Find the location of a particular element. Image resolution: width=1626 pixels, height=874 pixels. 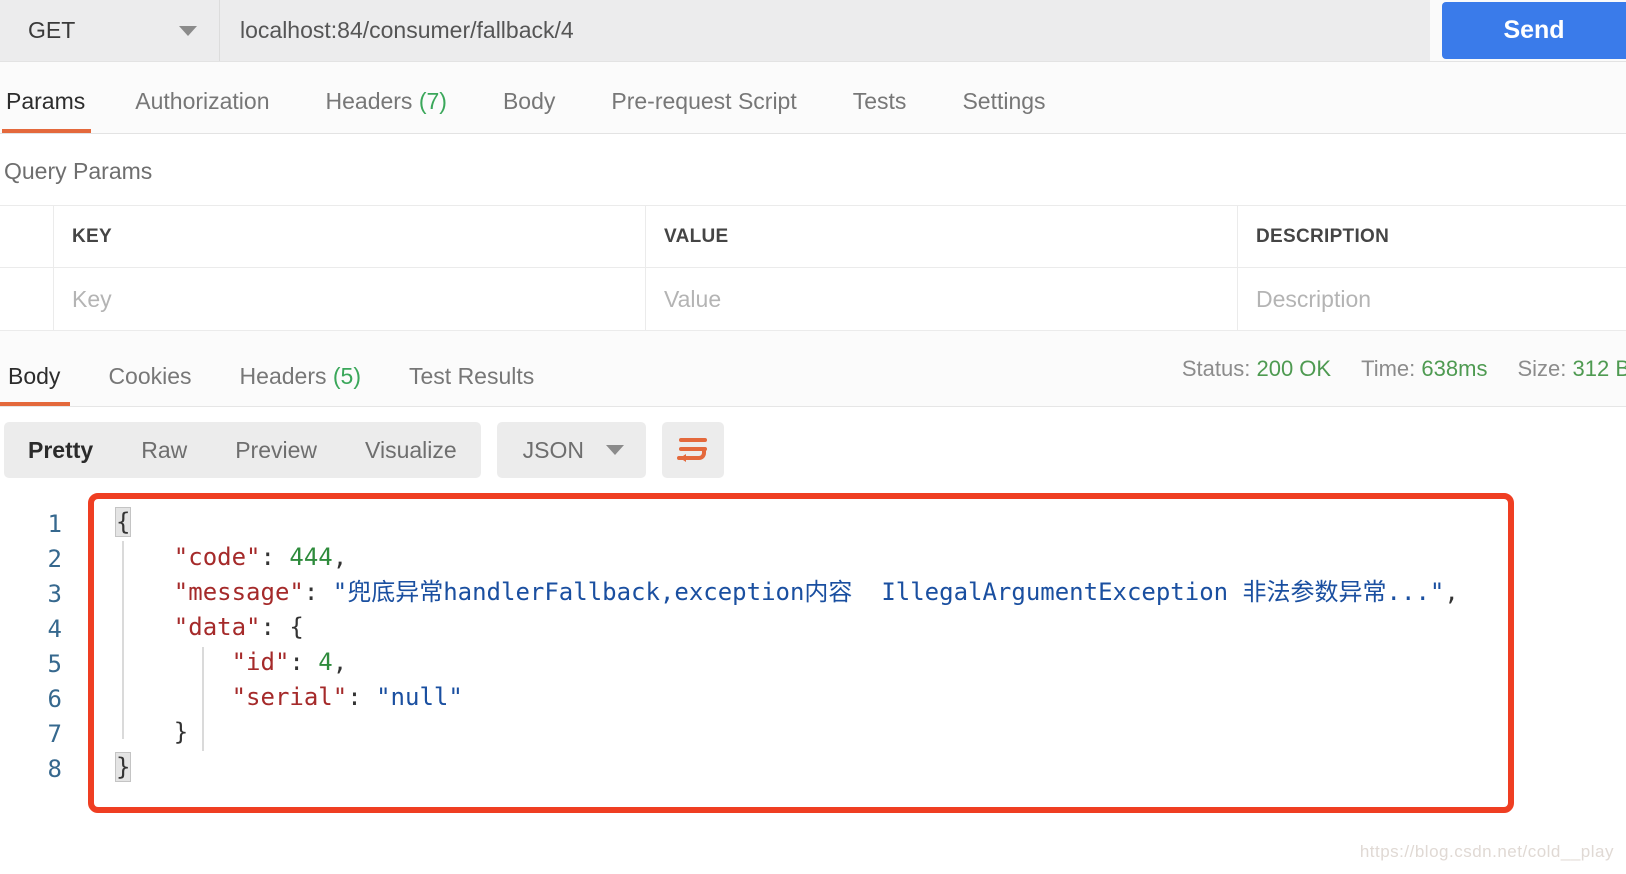

param-description-cell: Description is located at coordinates (1432, 299).